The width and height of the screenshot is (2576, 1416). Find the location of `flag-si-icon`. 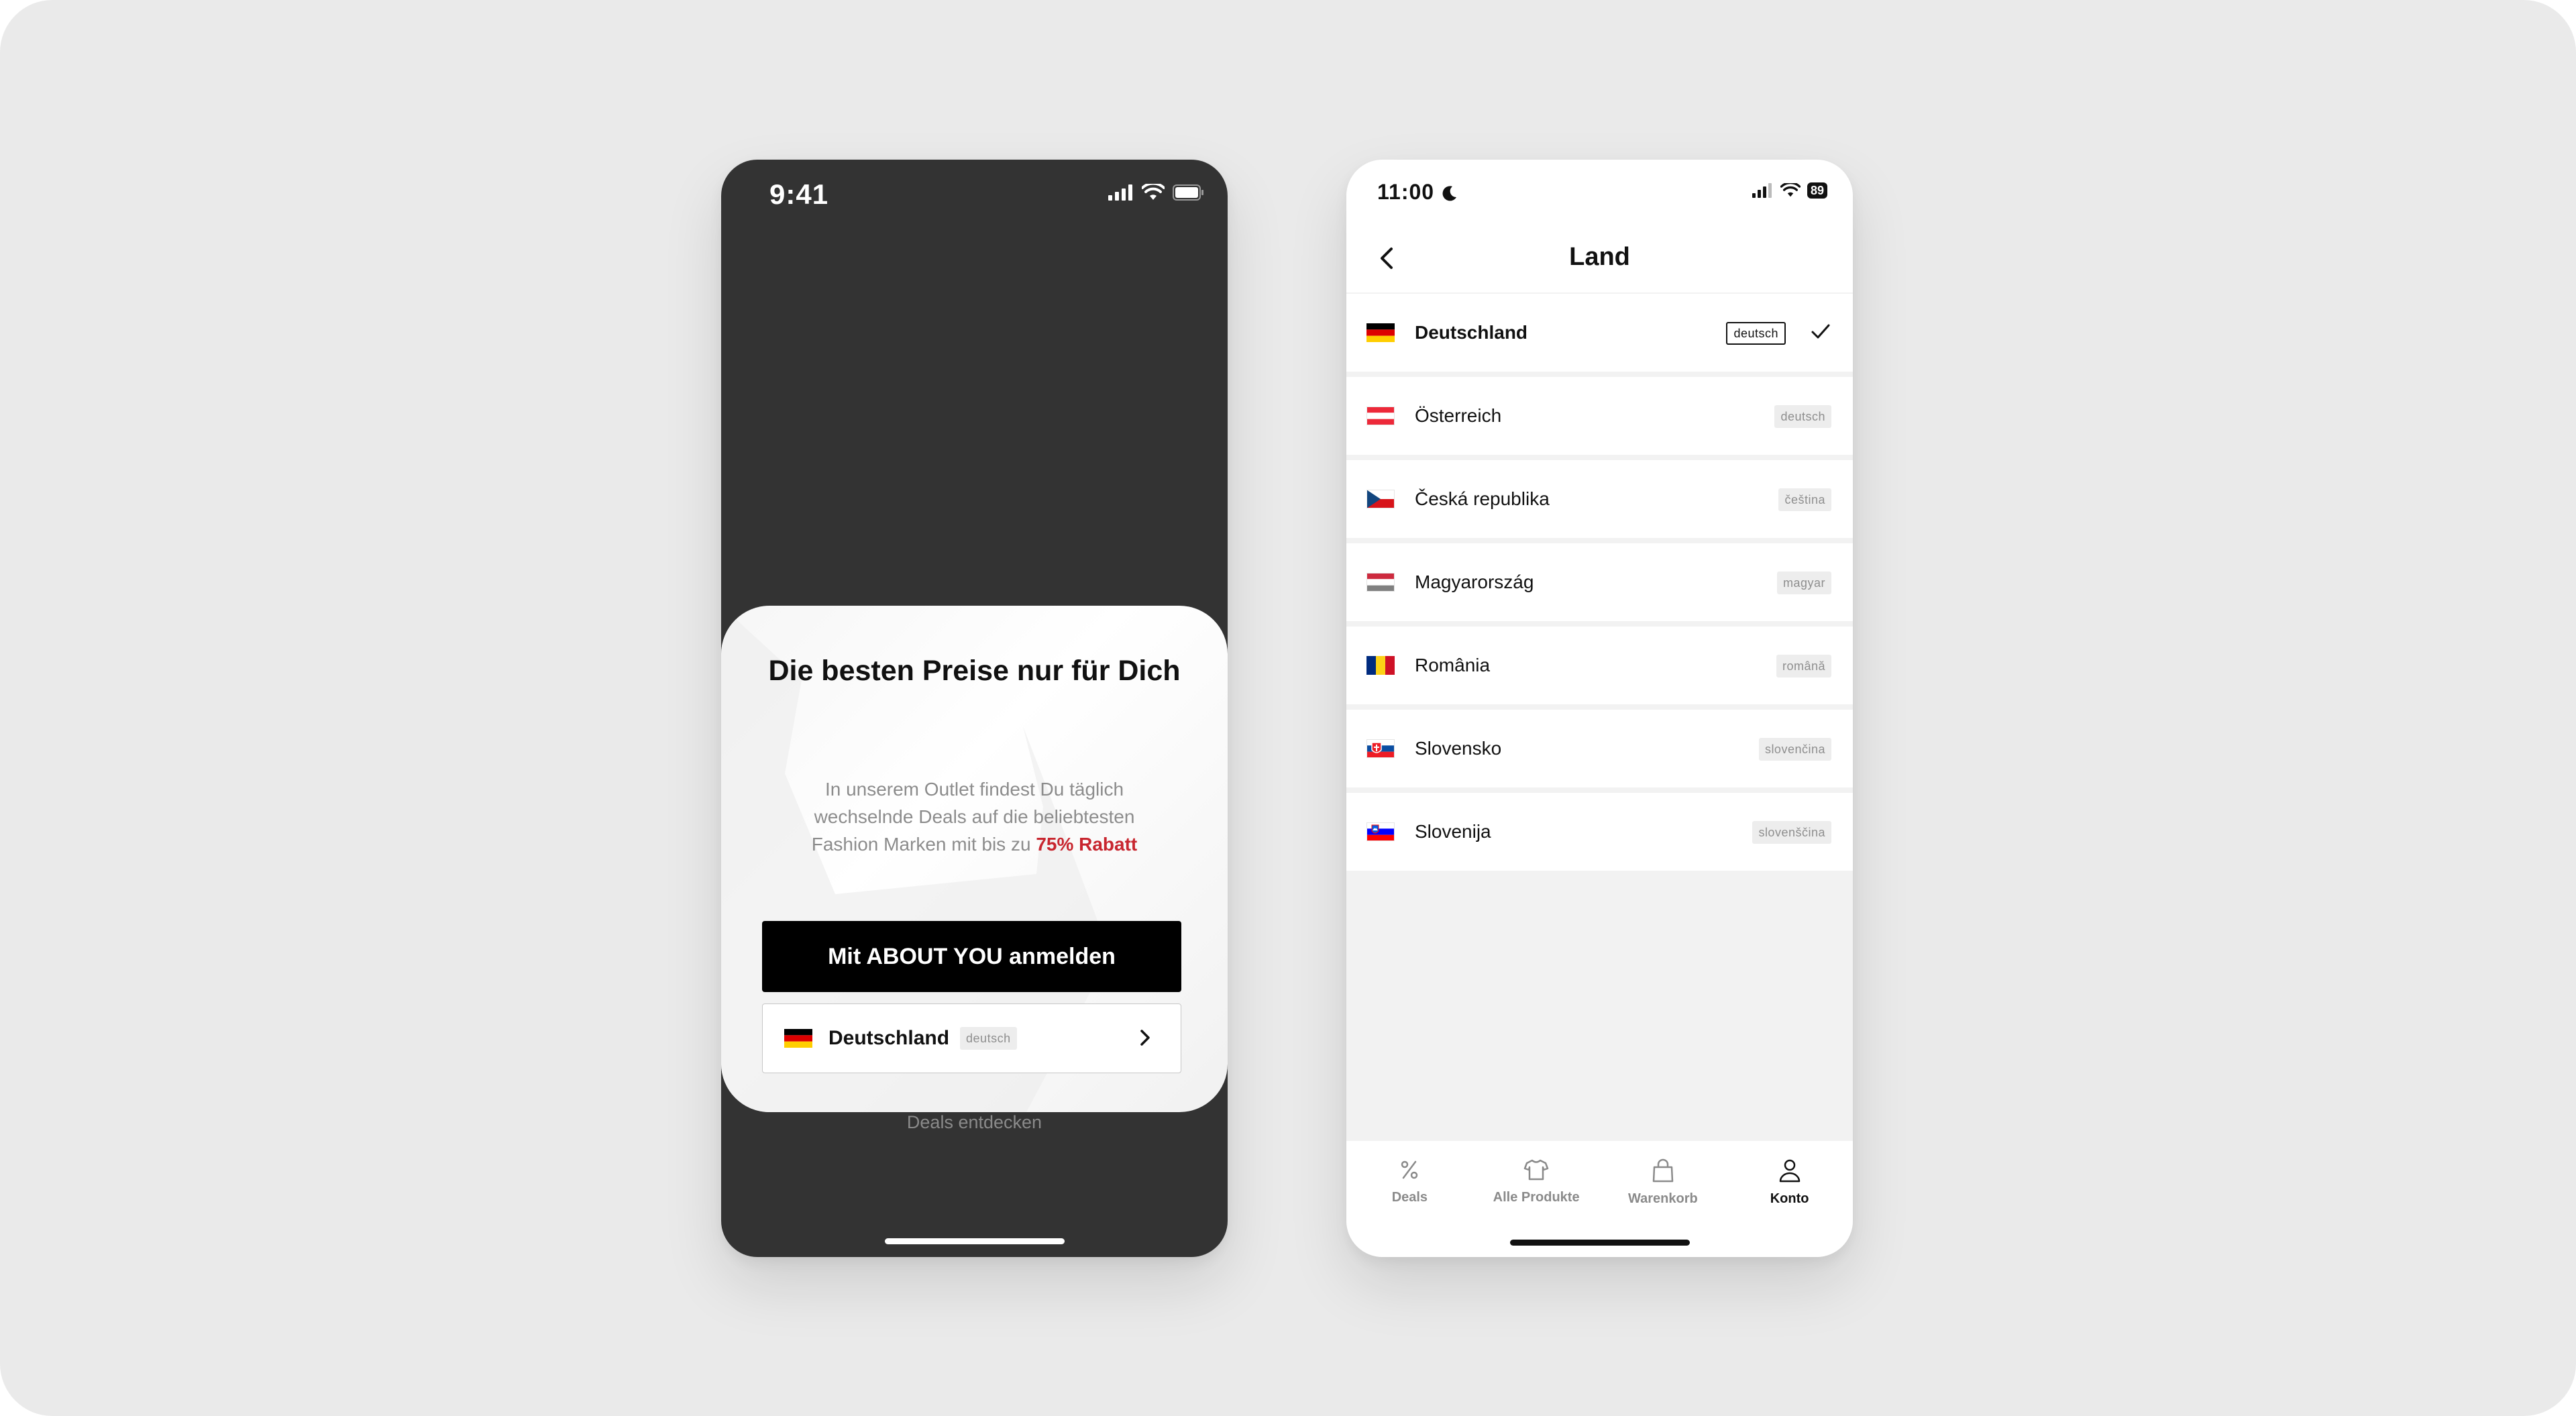

flag-si-icon is located at coordinates (1380, 831).